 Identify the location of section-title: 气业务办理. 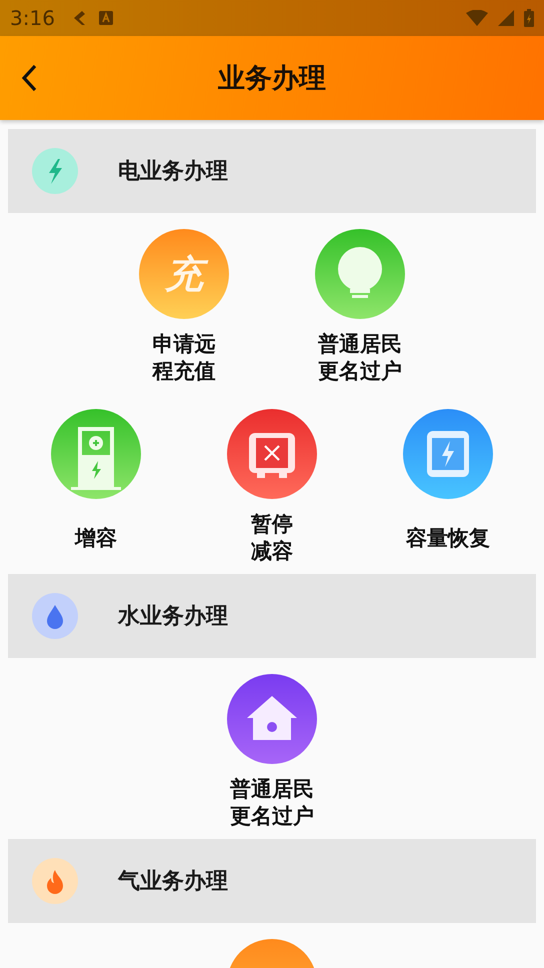
(173, 882).